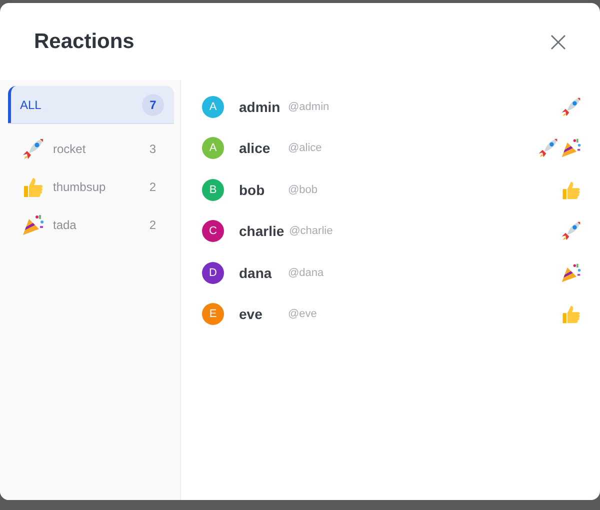 The height and width of the screenshot is (510, 600). I want to click on user-handle: @dana, so click(306, 272).